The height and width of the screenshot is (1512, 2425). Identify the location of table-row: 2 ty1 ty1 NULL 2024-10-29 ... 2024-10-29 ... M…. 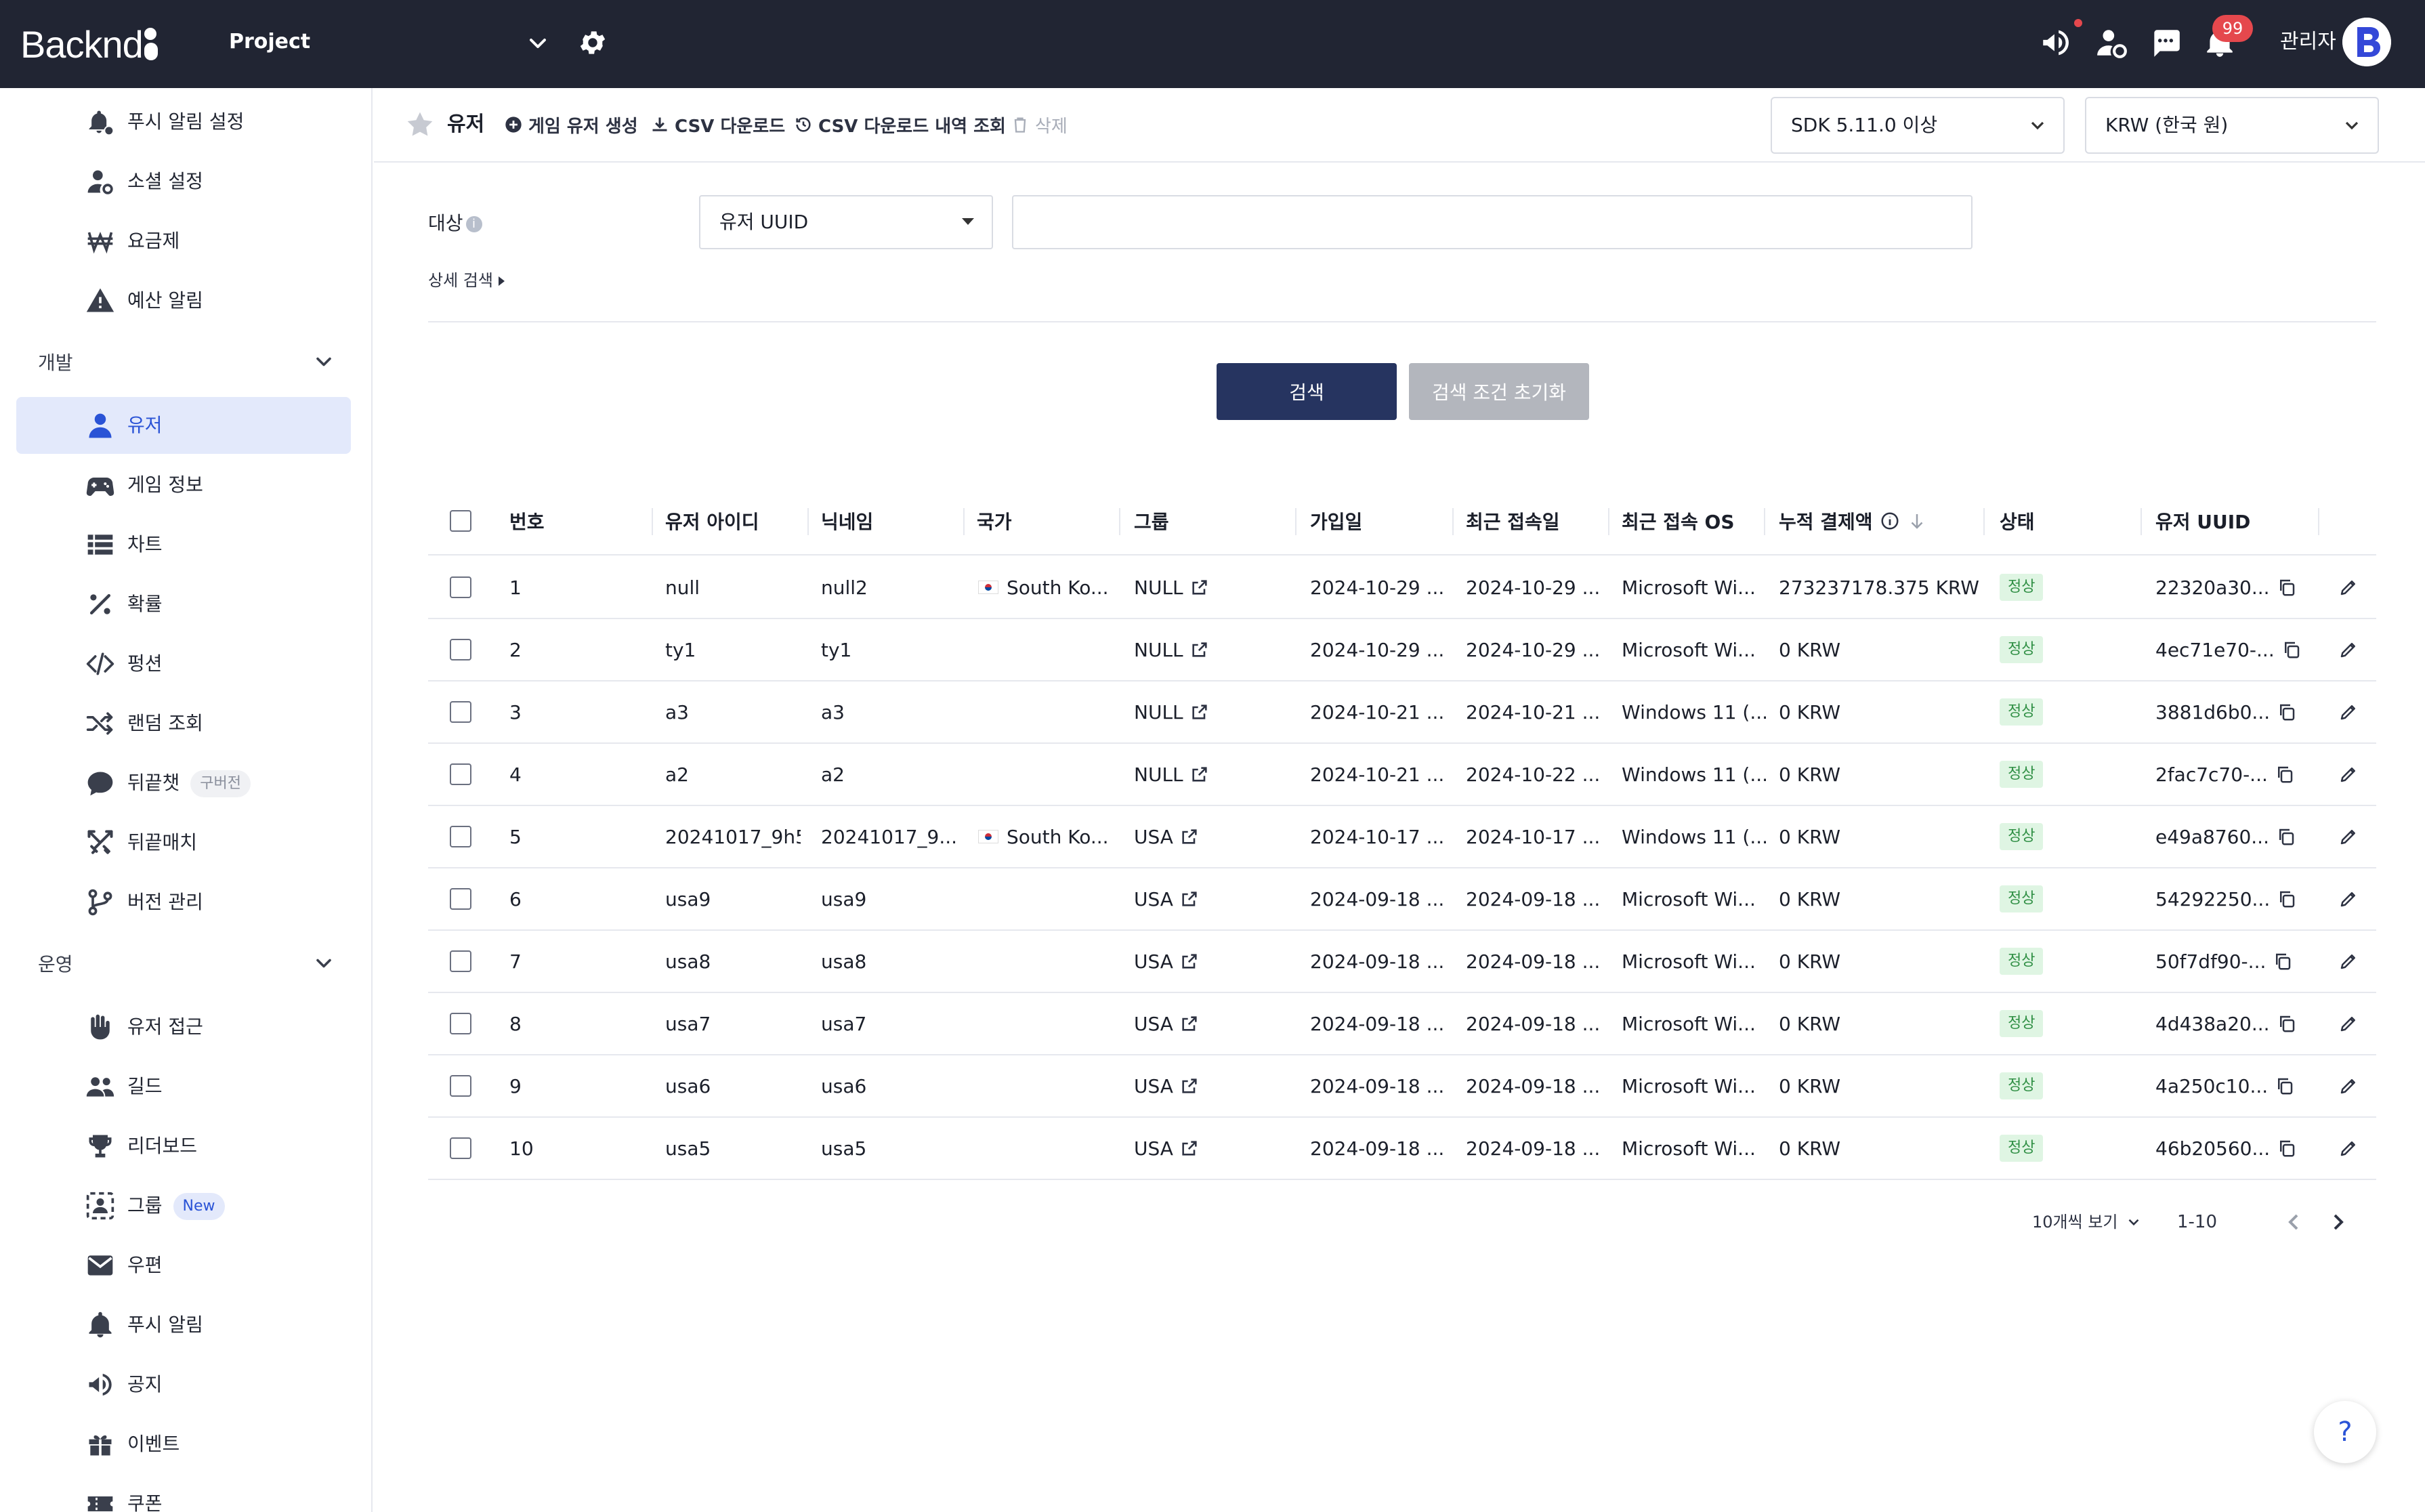
(1402, 650).